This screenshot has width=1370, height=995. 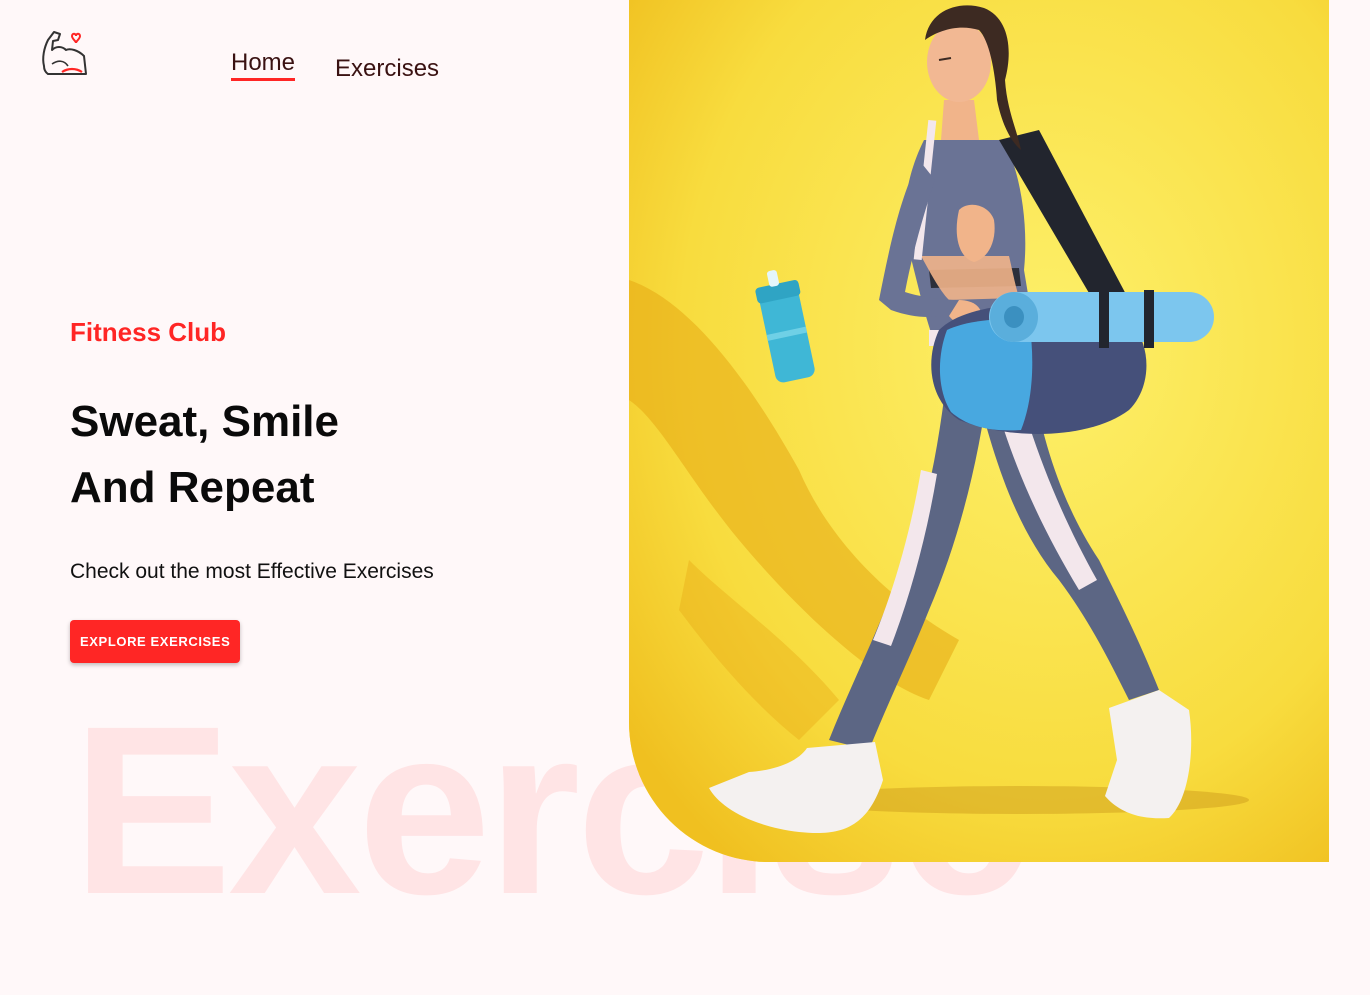 I want to click on hero-headline-line1: Sweat, Smile, so click(x=205, y=421).